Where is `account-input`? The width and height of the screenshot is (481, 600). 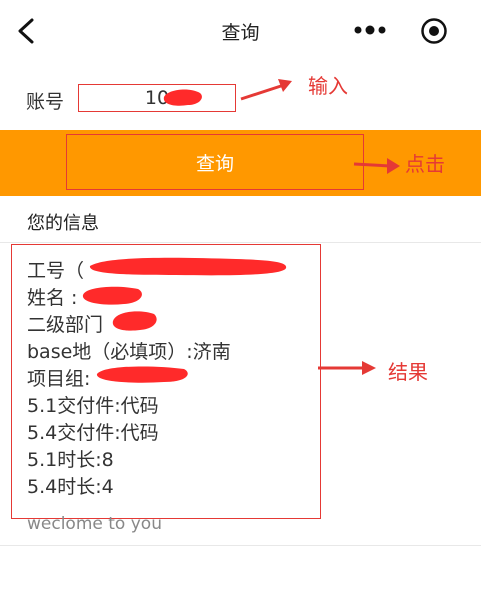 account-input is located at coordinates (157, 98).